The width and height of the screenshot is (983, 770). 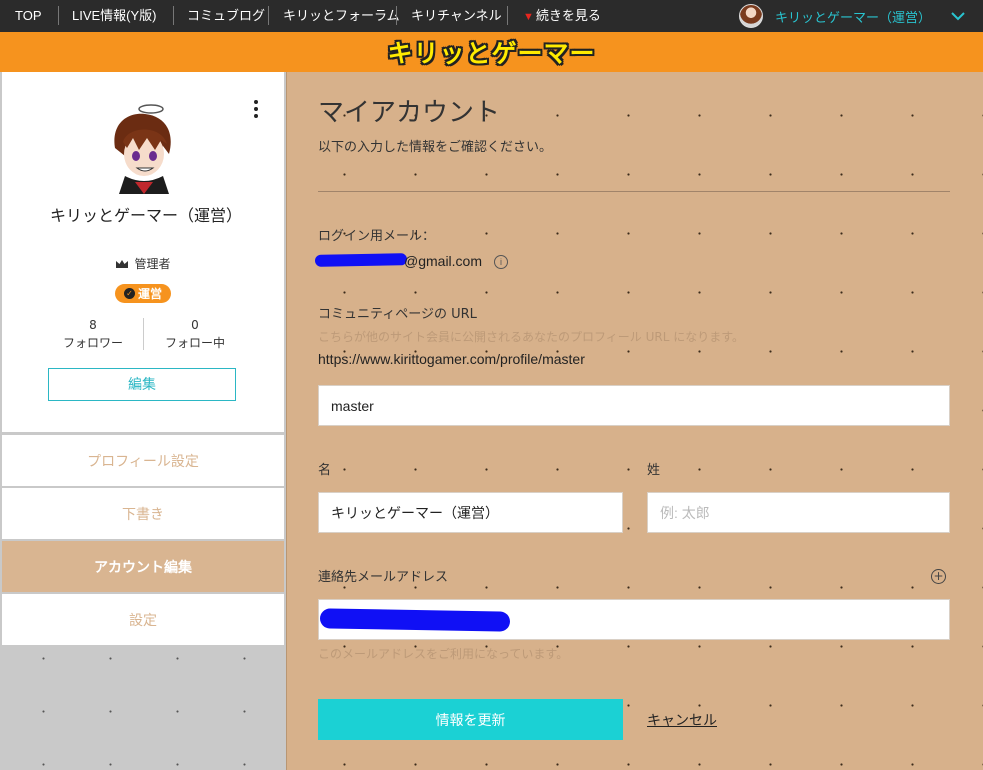 I want to click on more-options-icon, so click(x=256, y=110).